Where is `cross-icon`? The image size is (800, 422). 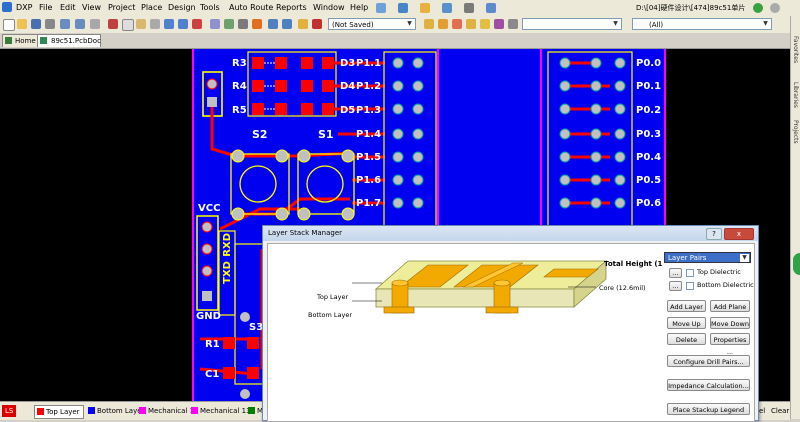 cross-icon is located at coordinates (197, 24).